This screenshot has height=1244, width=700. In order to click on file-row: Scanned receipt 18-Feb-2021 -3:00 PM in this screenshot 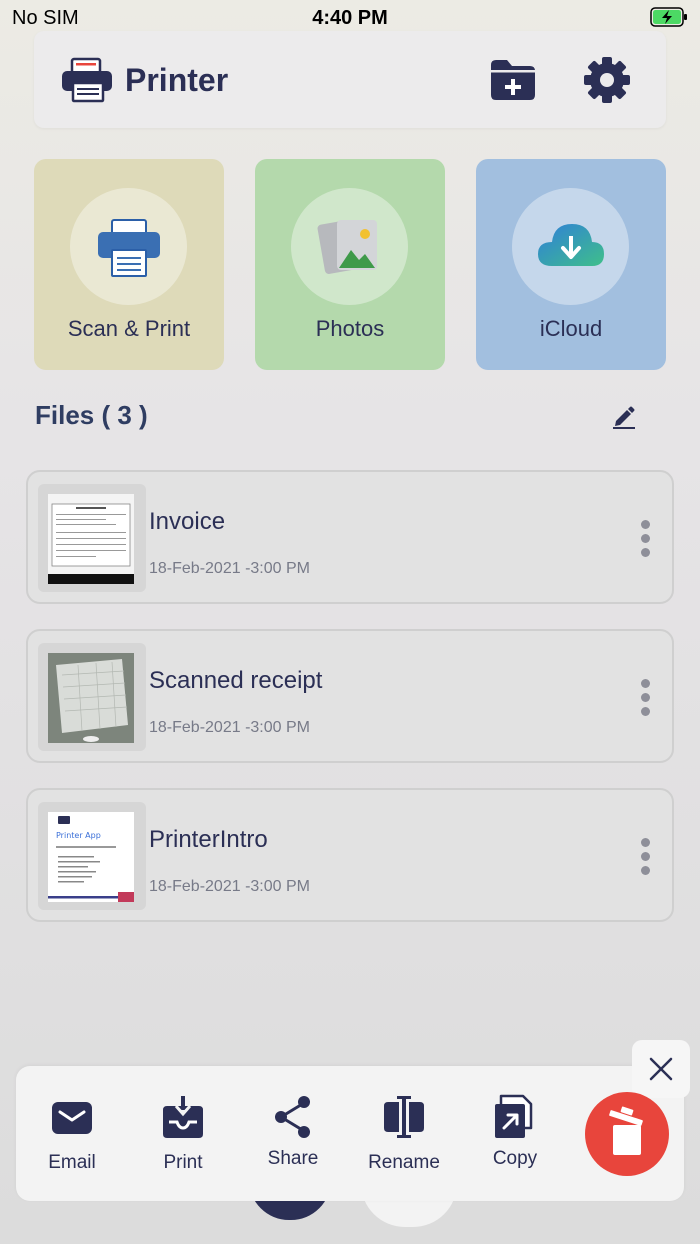, I will do `click(350, 696)`.